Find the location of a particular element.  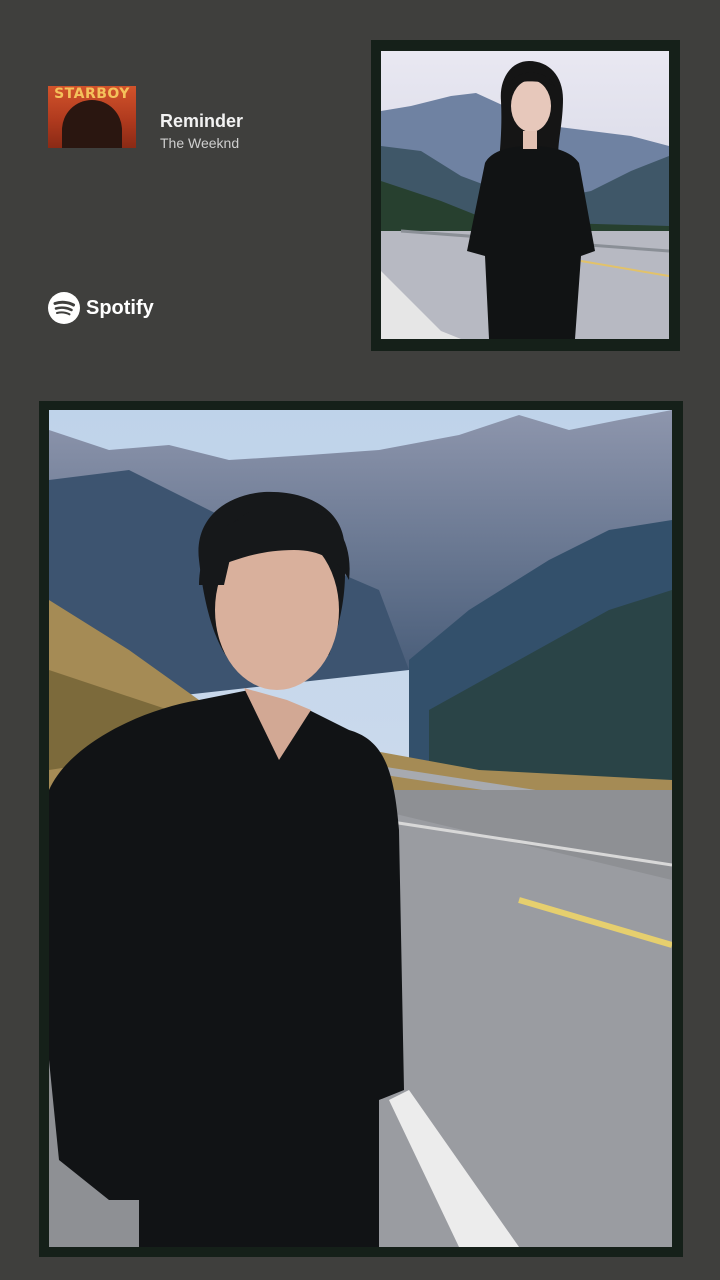

photo-woman is located at coordinates (525, 195).